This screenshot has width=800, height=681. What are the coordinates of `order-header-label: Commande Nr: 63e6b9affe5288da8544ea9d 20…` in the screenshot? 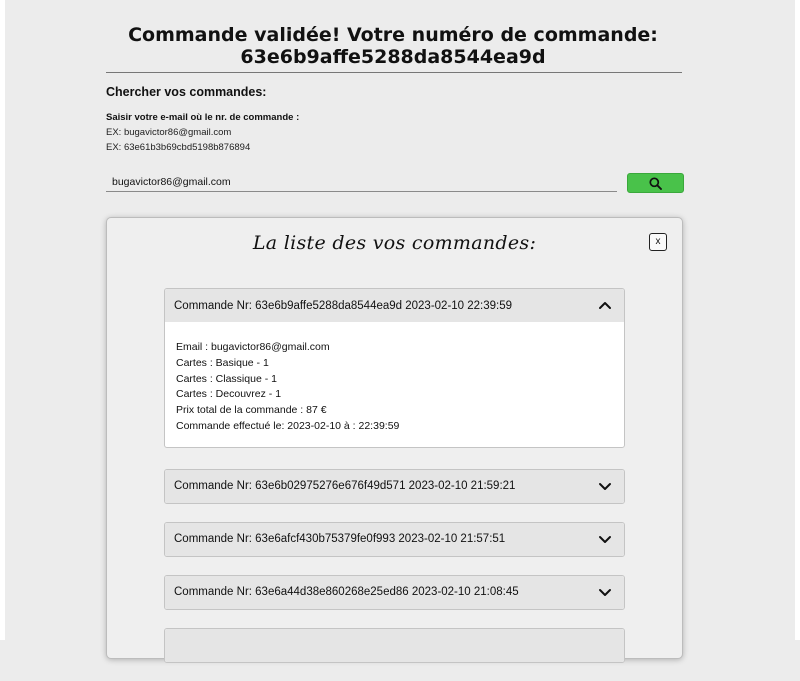 It's located at (343, 305).